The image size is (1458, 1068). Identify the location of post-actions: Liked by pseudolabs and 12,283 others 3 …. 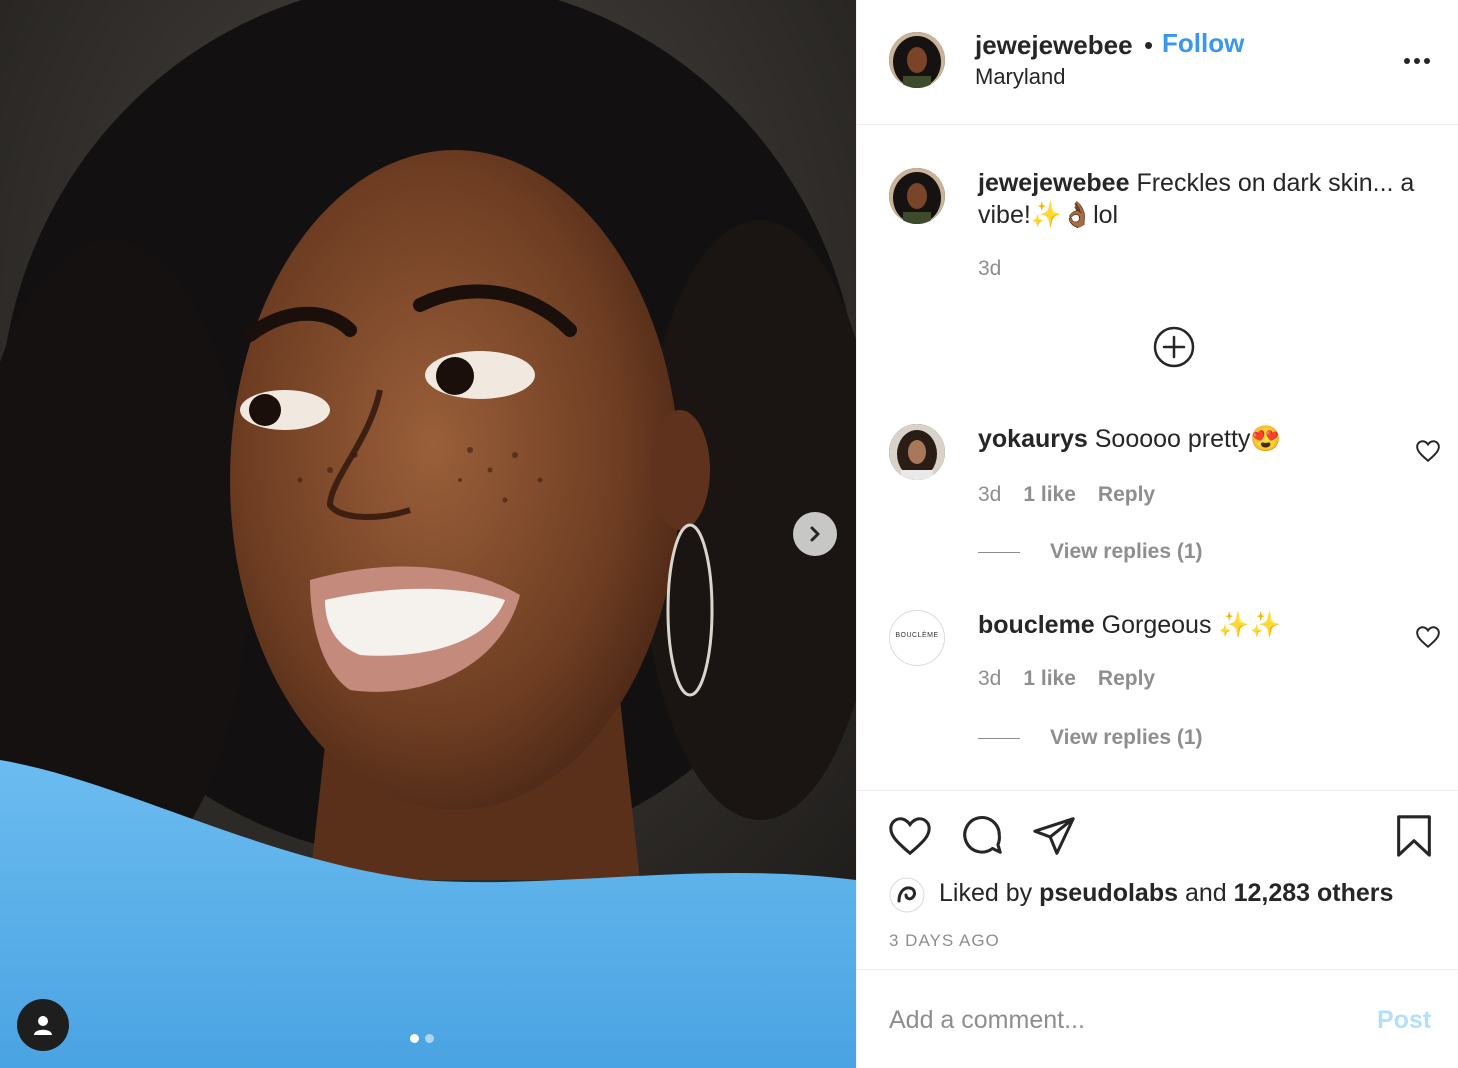
(1157, 880).